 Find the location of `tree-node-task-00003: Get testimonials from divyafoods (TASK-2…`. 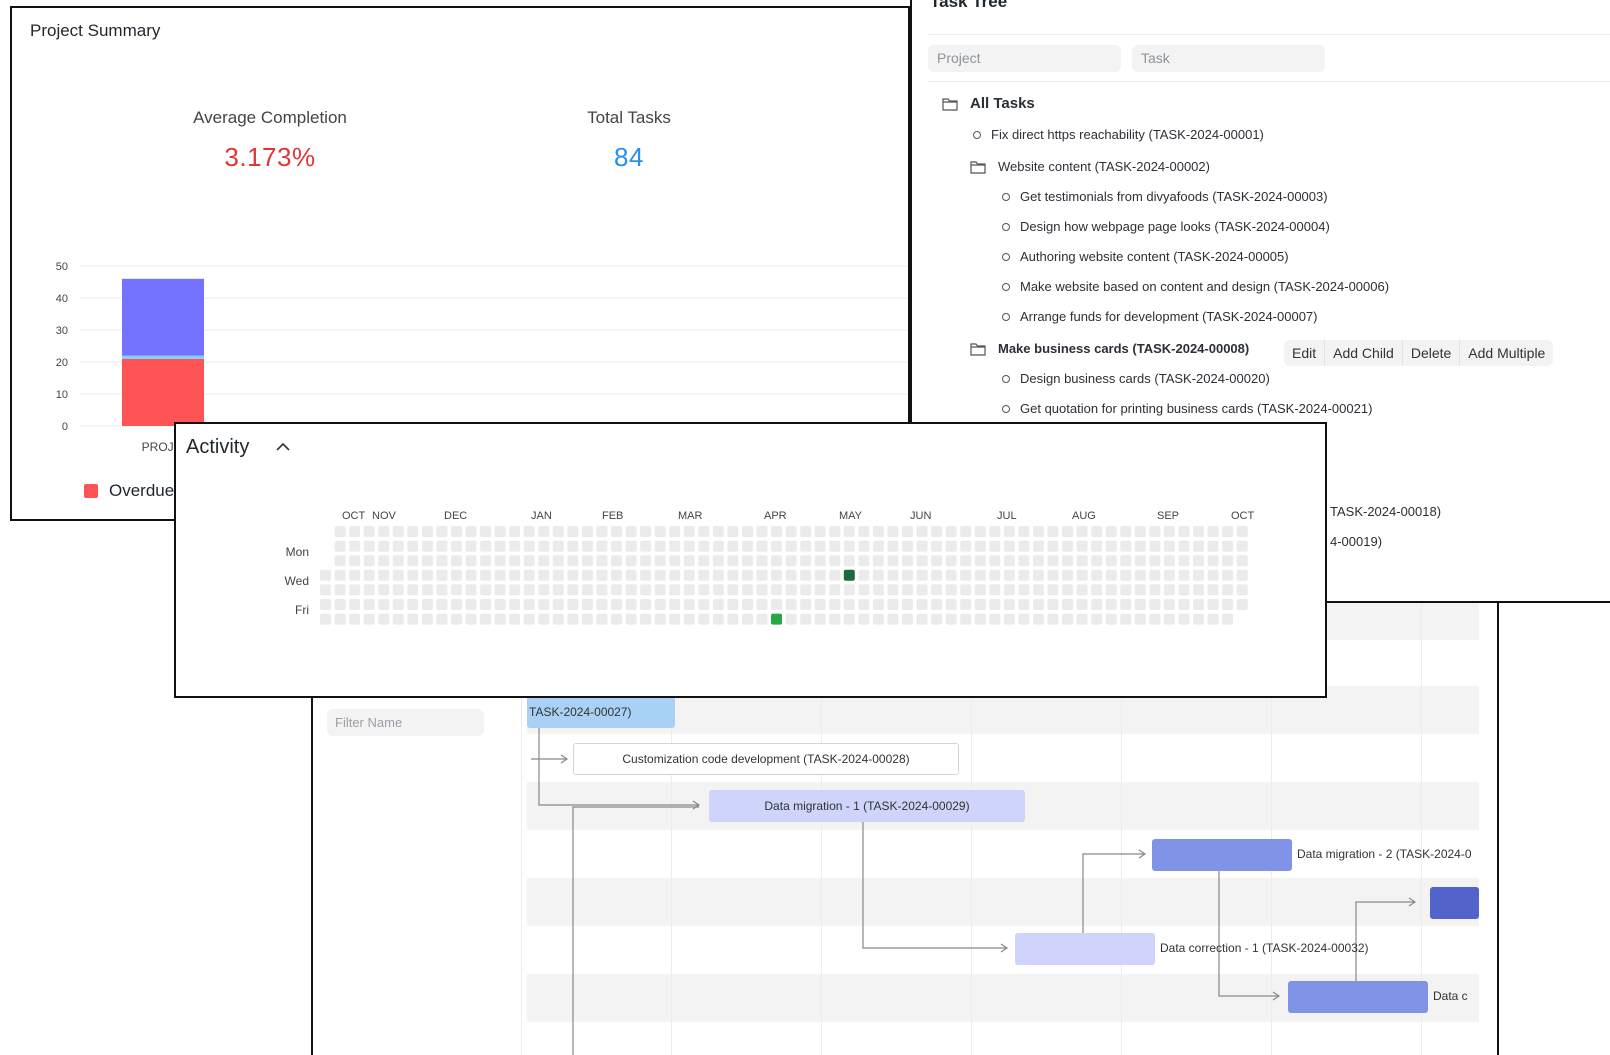

tree-node-task-00003: Get testimonials from divyafoods (TASK-2… is located at coordinates (1165, 196).